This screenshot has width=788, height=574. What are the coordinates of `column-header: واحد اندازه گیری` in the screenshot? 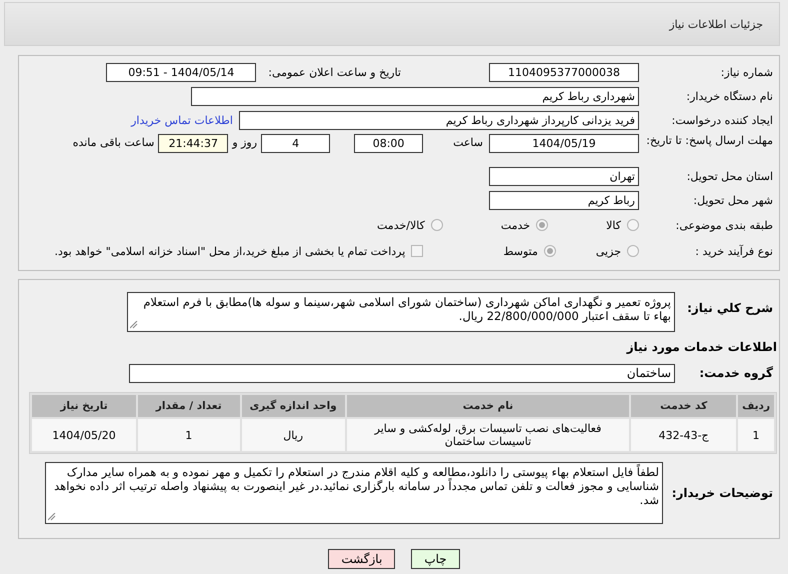 It's located at (293, 406).